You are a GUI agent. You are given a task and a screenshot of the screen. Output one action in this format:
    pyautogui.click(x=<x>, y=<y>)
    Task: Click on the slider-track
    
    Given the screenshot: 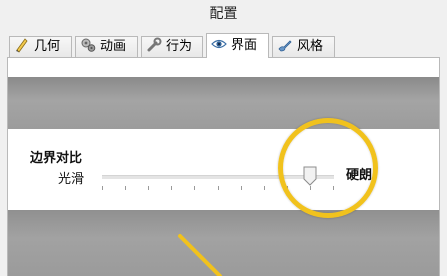 What is the action you would take?
    pyautogui.click(x=218, y=177)
    